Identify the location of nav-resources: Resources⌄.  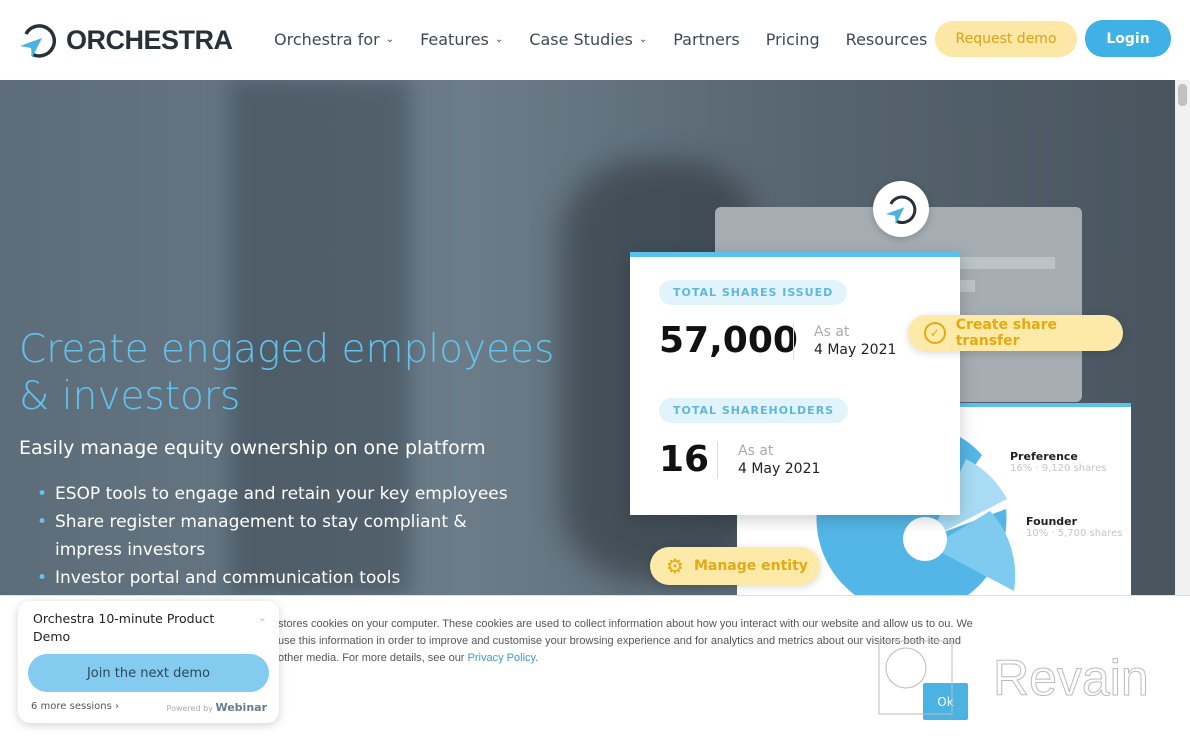
(894, 39).